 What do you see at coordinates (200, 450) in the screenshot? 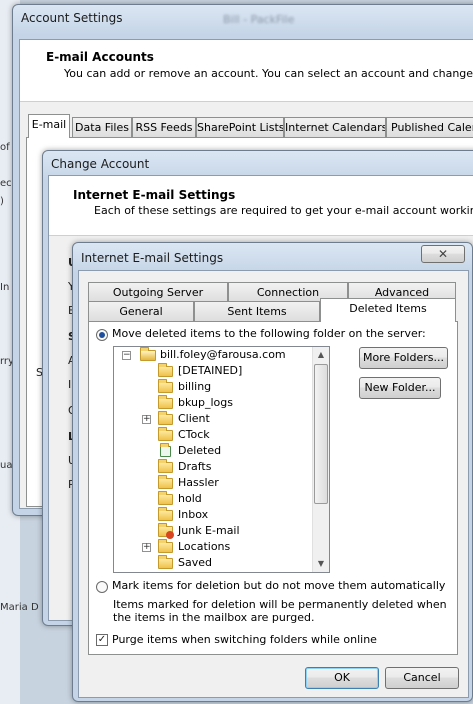
I see `tree-item-label: Deleted` at bounding box center [200, 450].